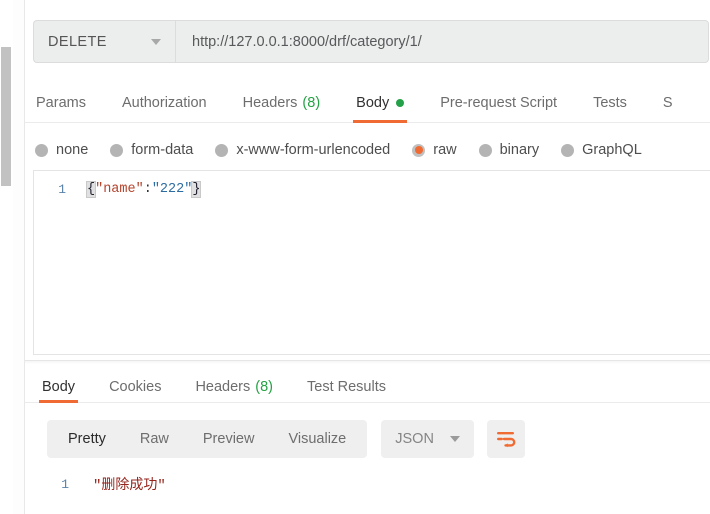 The width and height of the screenshot is (710, 514). What do you see at coordinates (307, 41) in the screenshot?
I see `url-input-value: http://127.0.0.1:8000/drf/category/1/` at bounding box center [307, 41].